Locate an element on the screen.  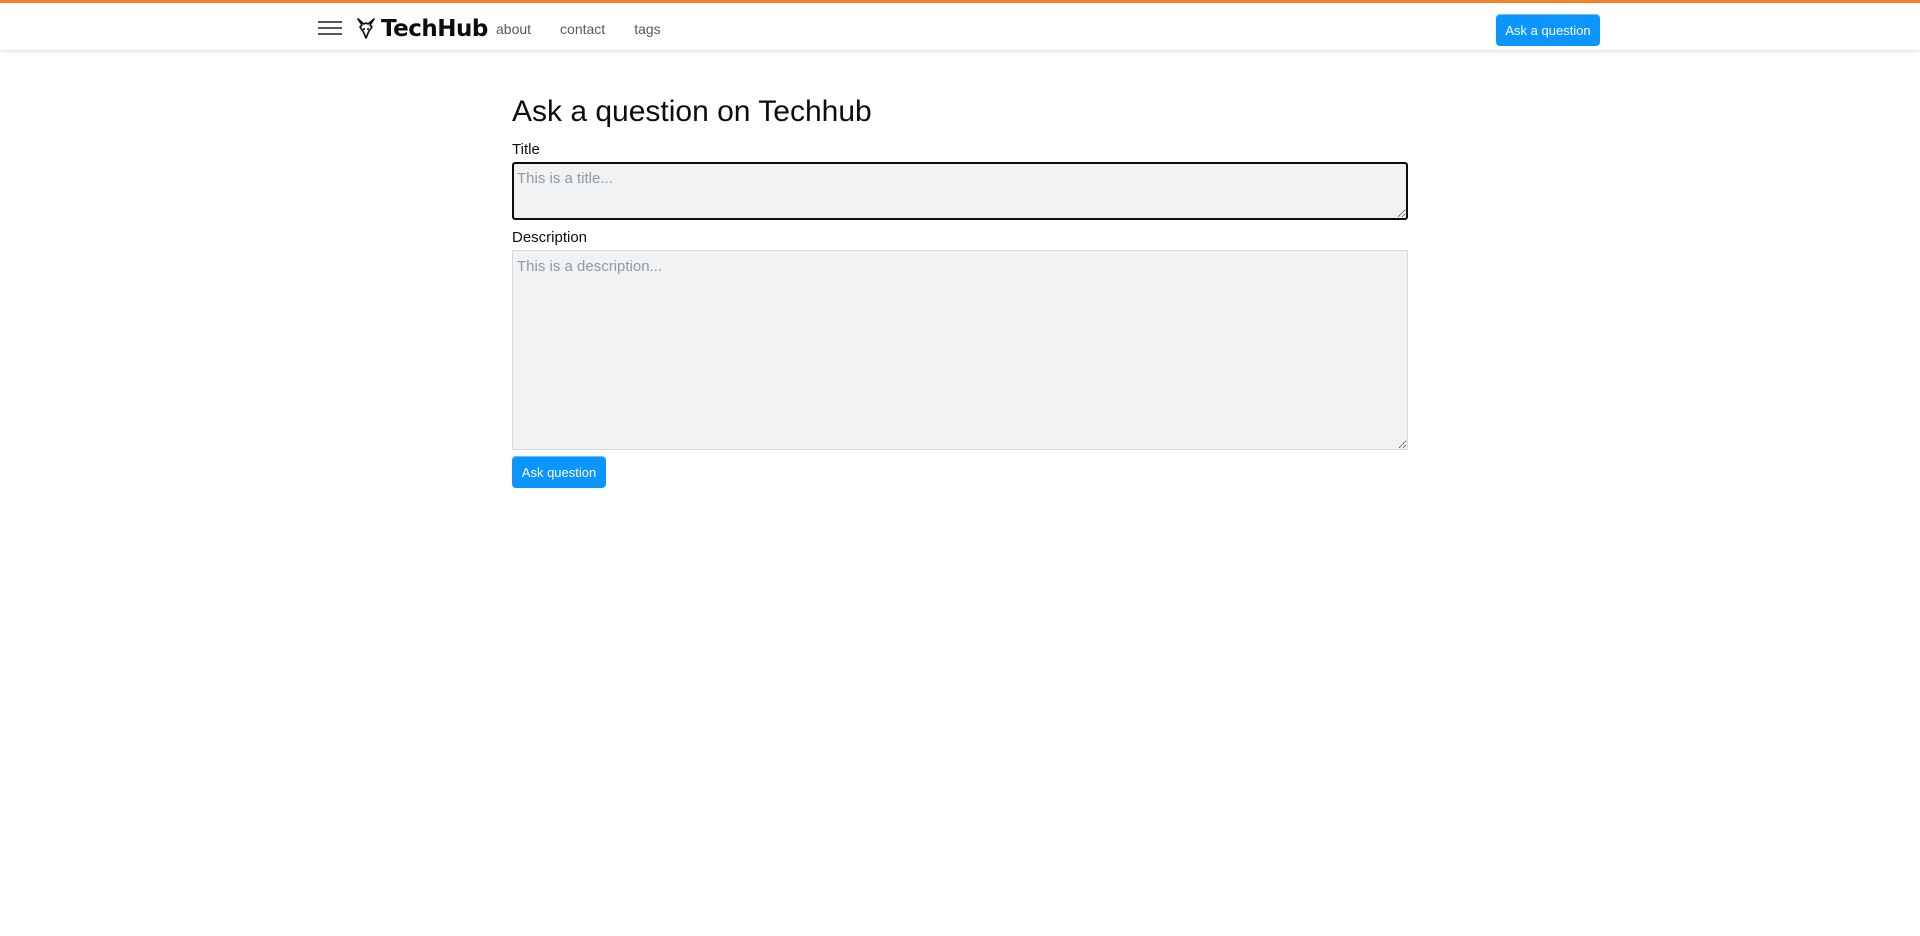
description-label: Description is located at coordinates (550, 237).